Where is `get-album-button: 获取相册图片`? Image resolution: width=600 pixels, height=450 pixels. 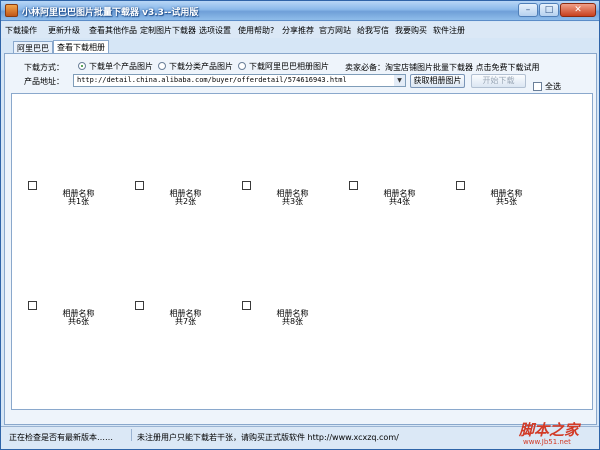 get-album-button: 获取相册图片 is located at coordinates (437, 81).